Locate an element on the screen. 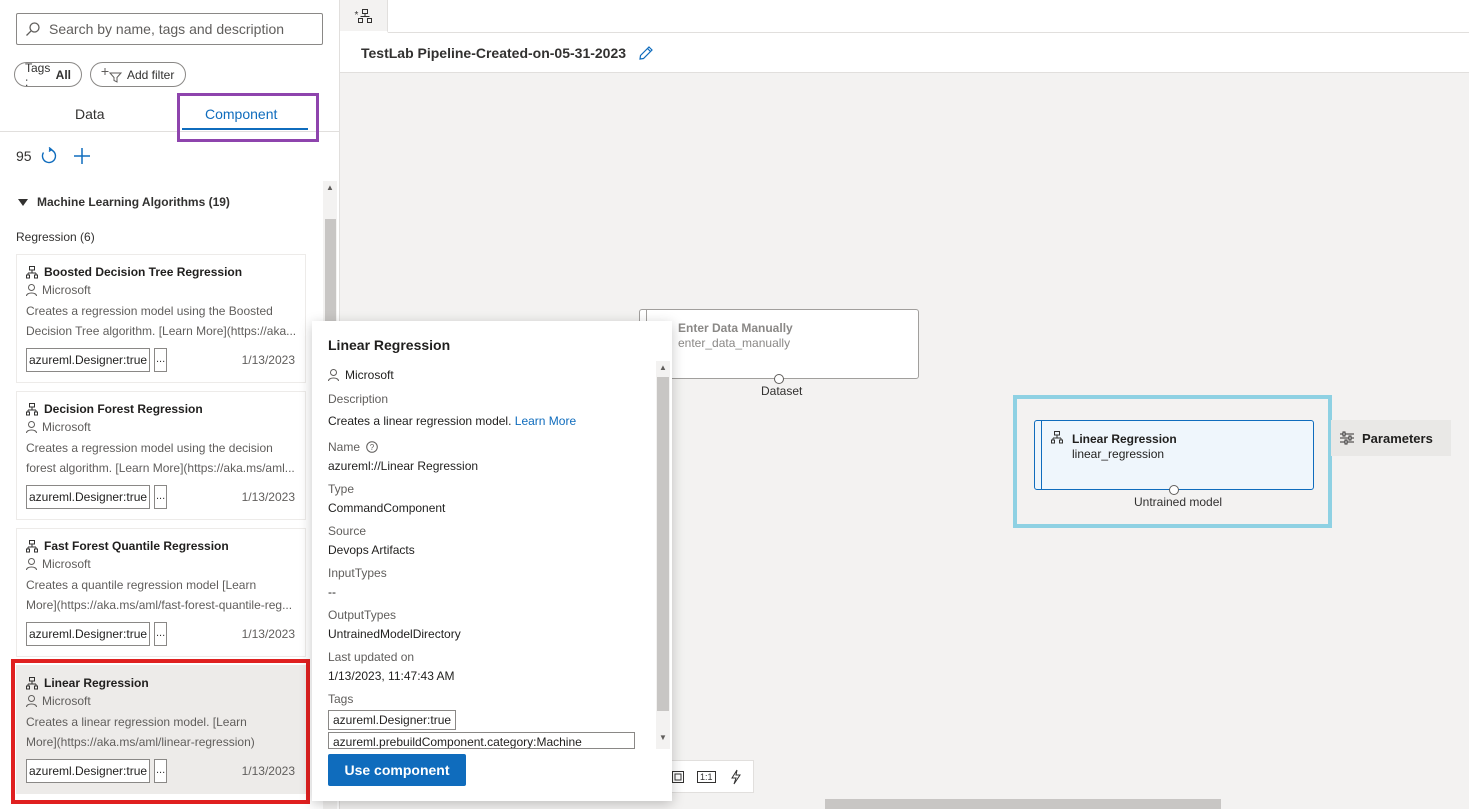 The height and width of the screenshot is (809, 1469). add-filter-button: Add filter is located at coordinates (138, 74).